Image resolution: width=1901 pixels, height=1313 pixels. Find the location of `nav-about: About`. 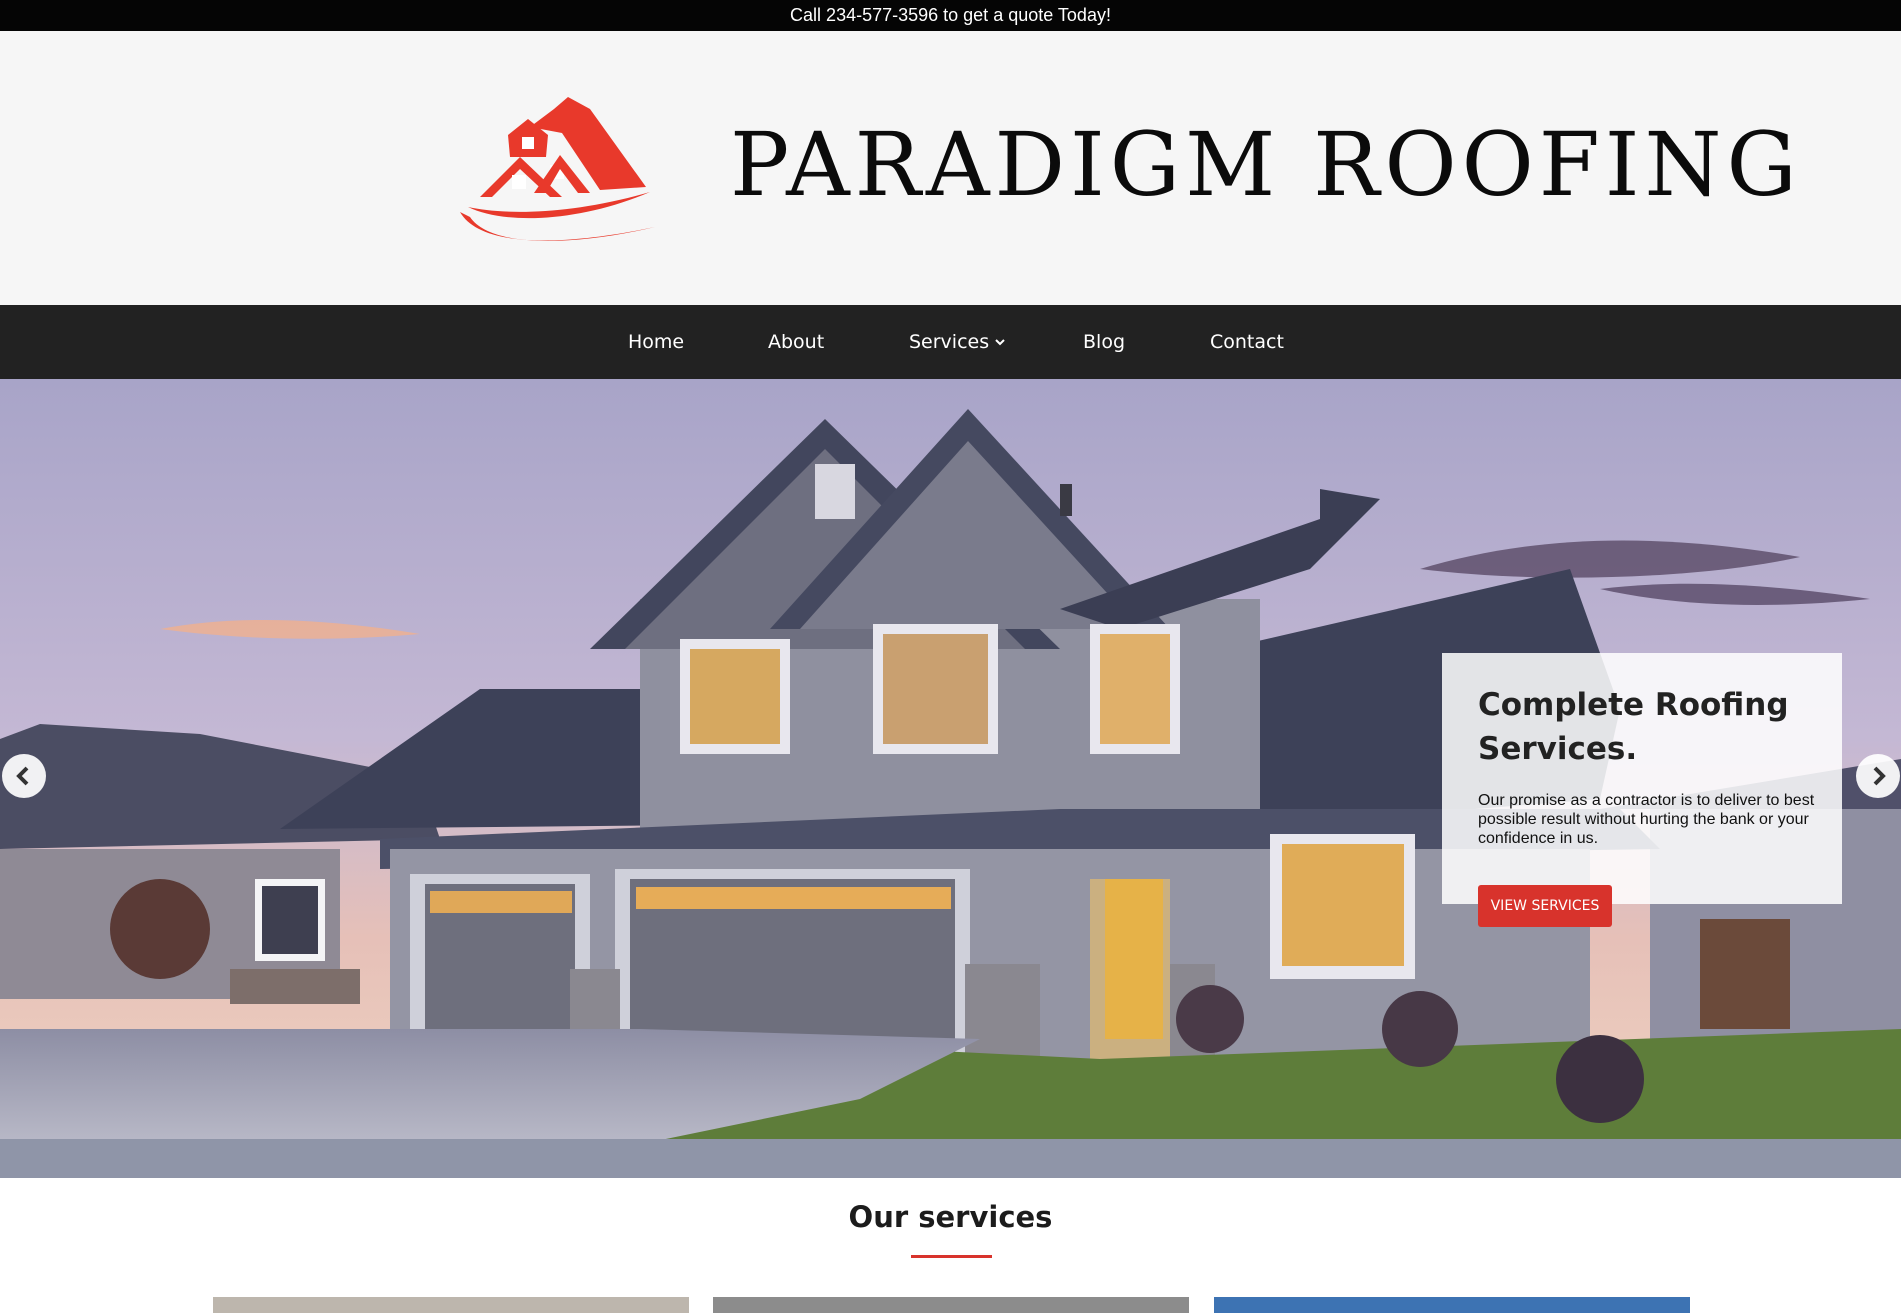

nav-about: About is located at coordinates (796, 342).